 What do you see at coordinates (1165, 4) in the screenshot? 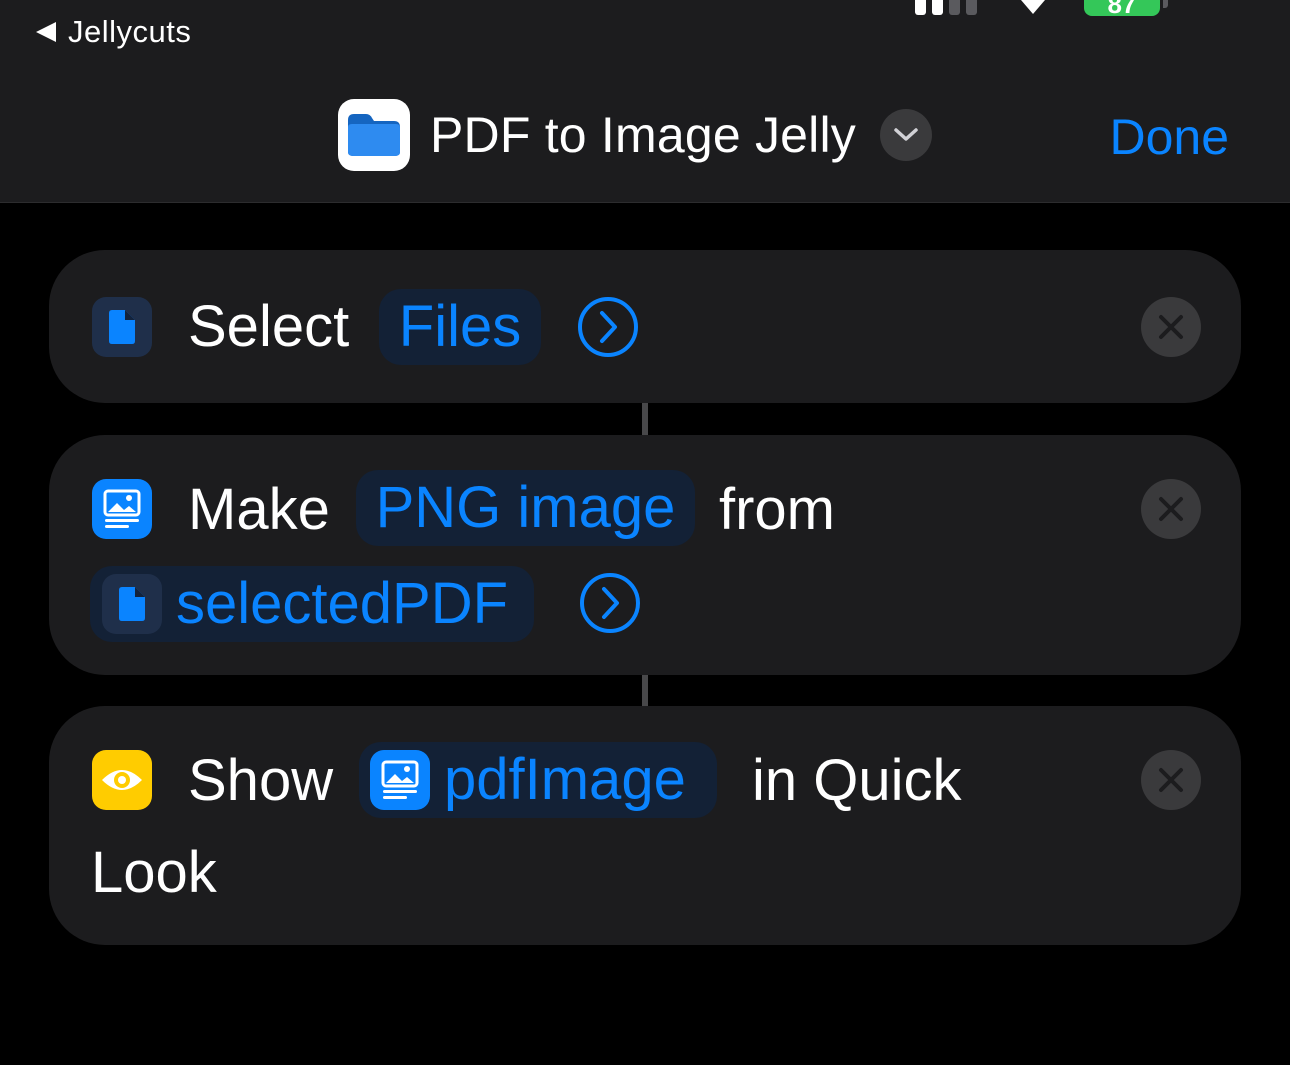
I see `battery-tip` at bounding box center [1165, 4].